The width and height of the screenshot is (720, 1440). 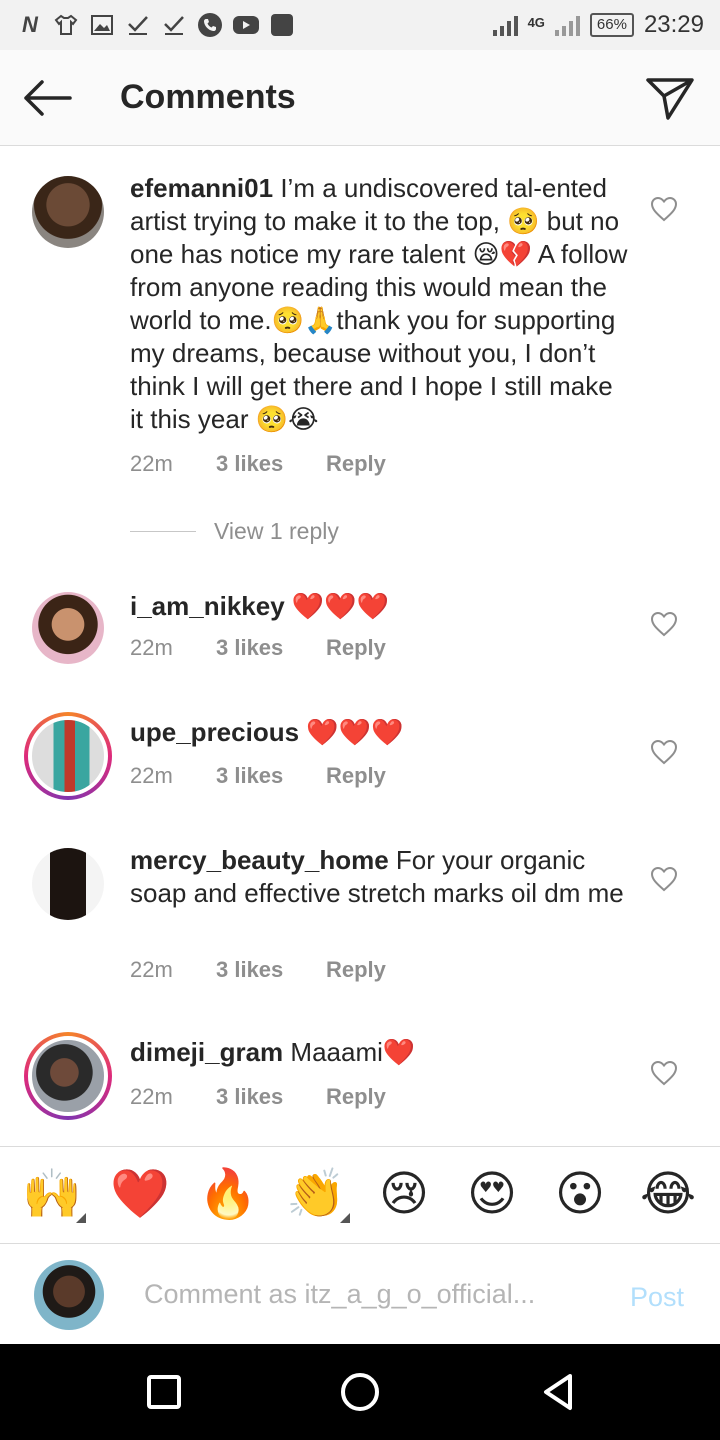 What do you see at coordinates (156, 25) in the screenshot?
I see `notification-icons: N` at bounding box center [156, 25].